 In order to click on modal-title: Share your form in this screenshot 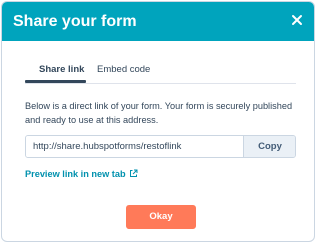, I will do `click(75, 21)`.